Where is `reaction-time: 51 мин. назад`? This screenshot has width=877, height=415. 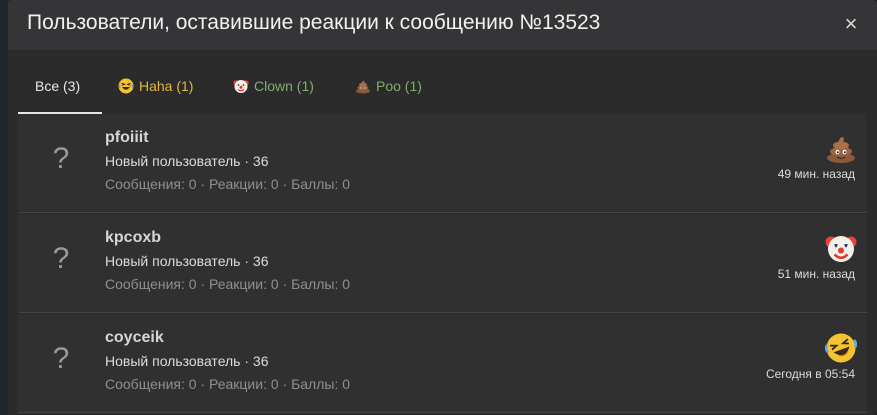 reaction-time: 51 мин. назад is located at coordinates (816, 274).